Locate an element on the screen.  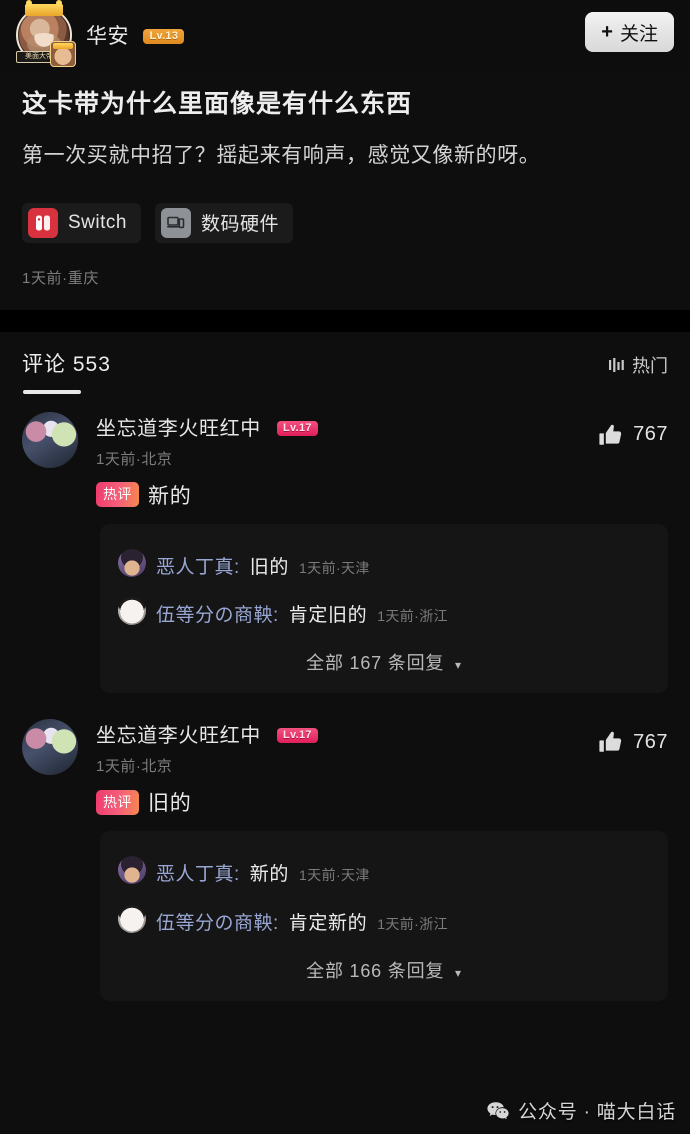
view-all-replies-button: 全部 167 条回复 ▾ is located at coordinates (384, 659).